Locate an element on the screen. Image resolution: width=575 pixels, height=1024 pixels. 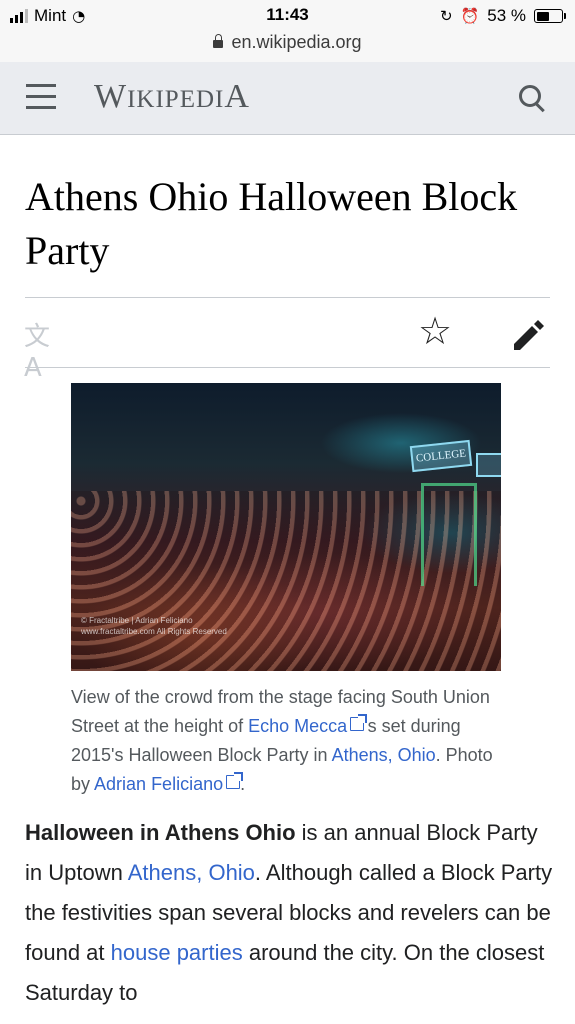
lock-icon is located at coordinates (218, 41).